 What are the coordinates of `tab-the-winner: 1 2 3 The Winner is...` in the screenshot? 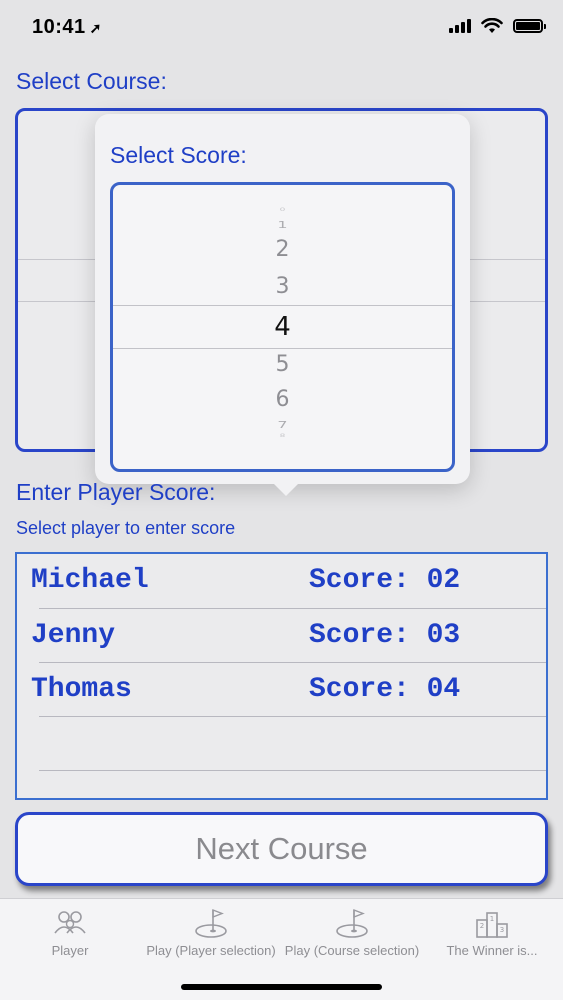 It's located at (492, 932).